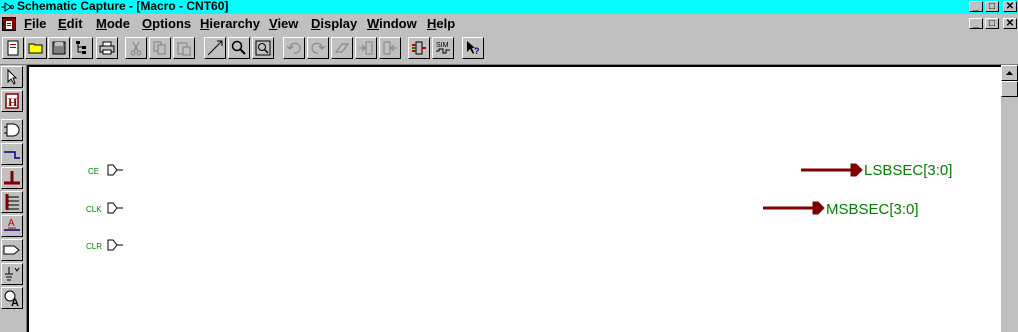  What do you see at coordinates (976, 6) in the screenshot?
I see `minimize-button: _` at bounding box center [976, 6].